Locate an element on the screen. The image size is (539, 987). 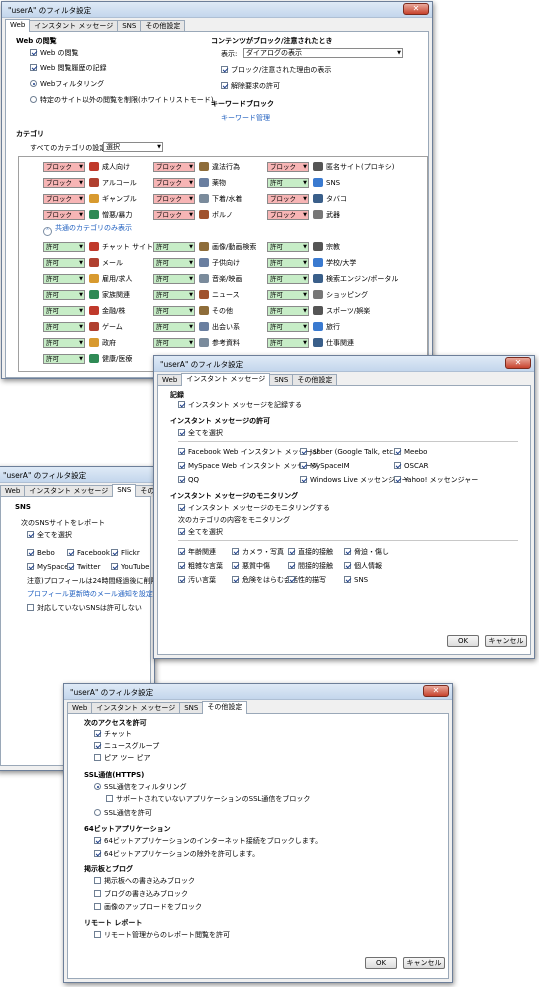
tab-web: Web is located at coordinates (18, 25).